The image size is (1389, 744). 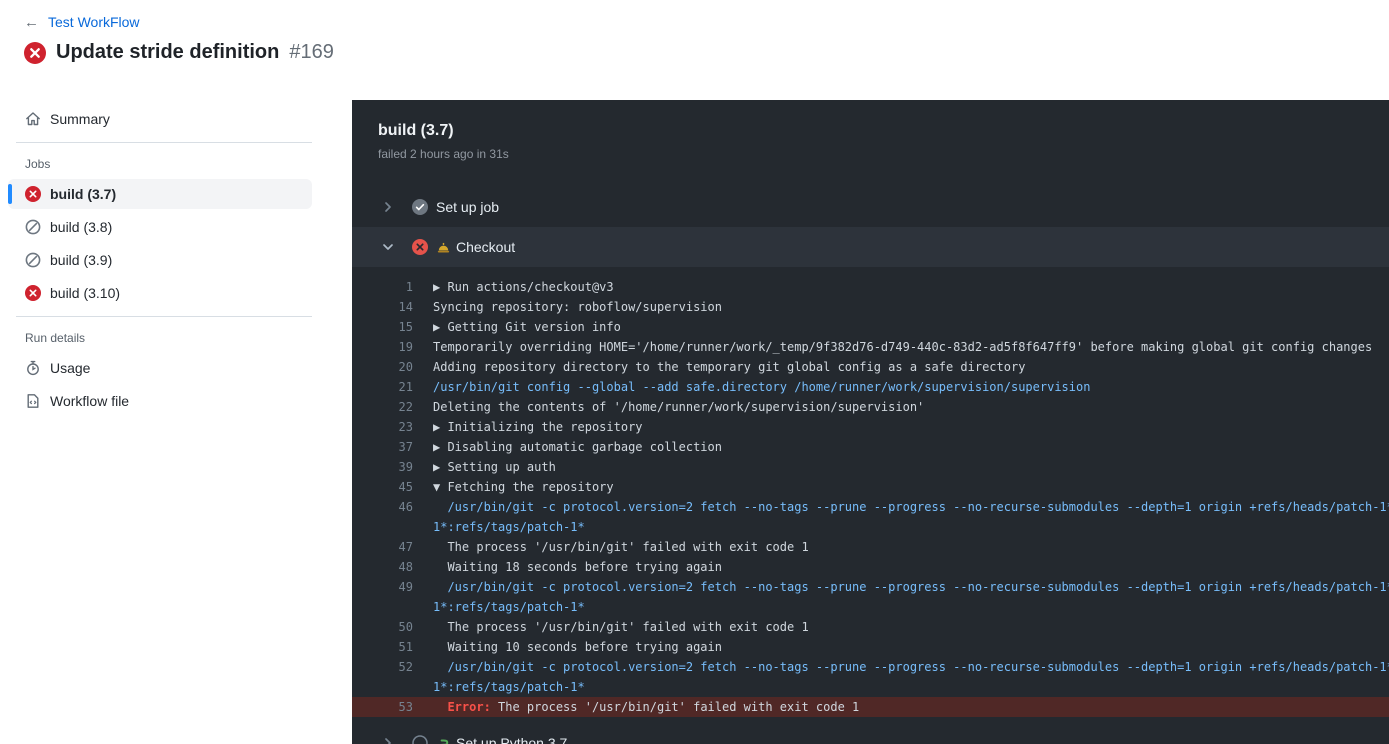 What do you see at coordinates (420, 207) in the screenshot?
I see `check-circle-icon` at bounding box center [420, 207].